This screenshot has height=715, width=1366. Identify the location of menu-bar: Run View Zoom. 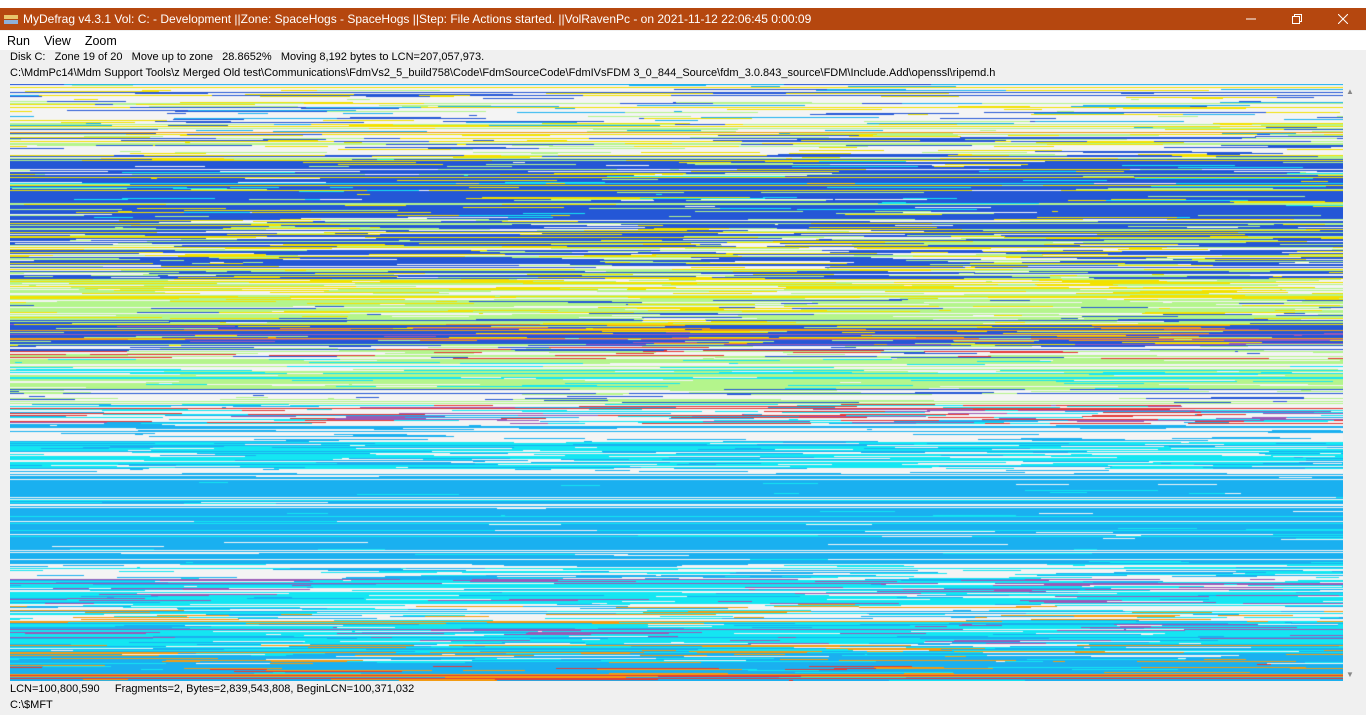
(683, 40).